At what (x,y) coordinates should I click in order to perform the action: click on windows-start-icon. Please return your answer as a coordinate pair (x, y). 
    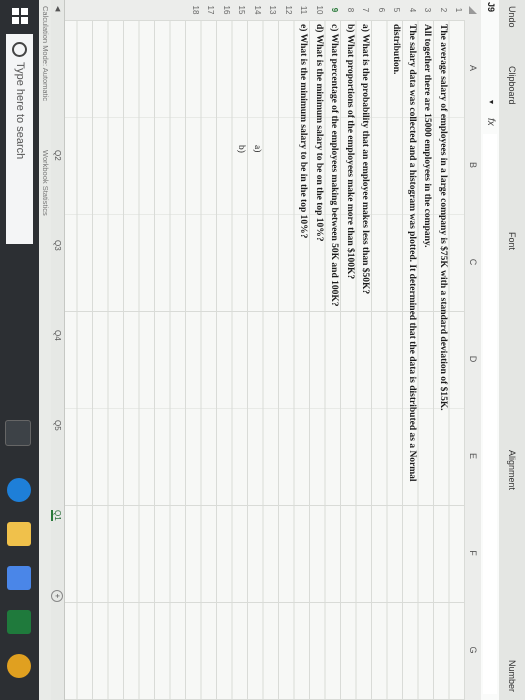
    Looking at the image, I should click on (20, 16).